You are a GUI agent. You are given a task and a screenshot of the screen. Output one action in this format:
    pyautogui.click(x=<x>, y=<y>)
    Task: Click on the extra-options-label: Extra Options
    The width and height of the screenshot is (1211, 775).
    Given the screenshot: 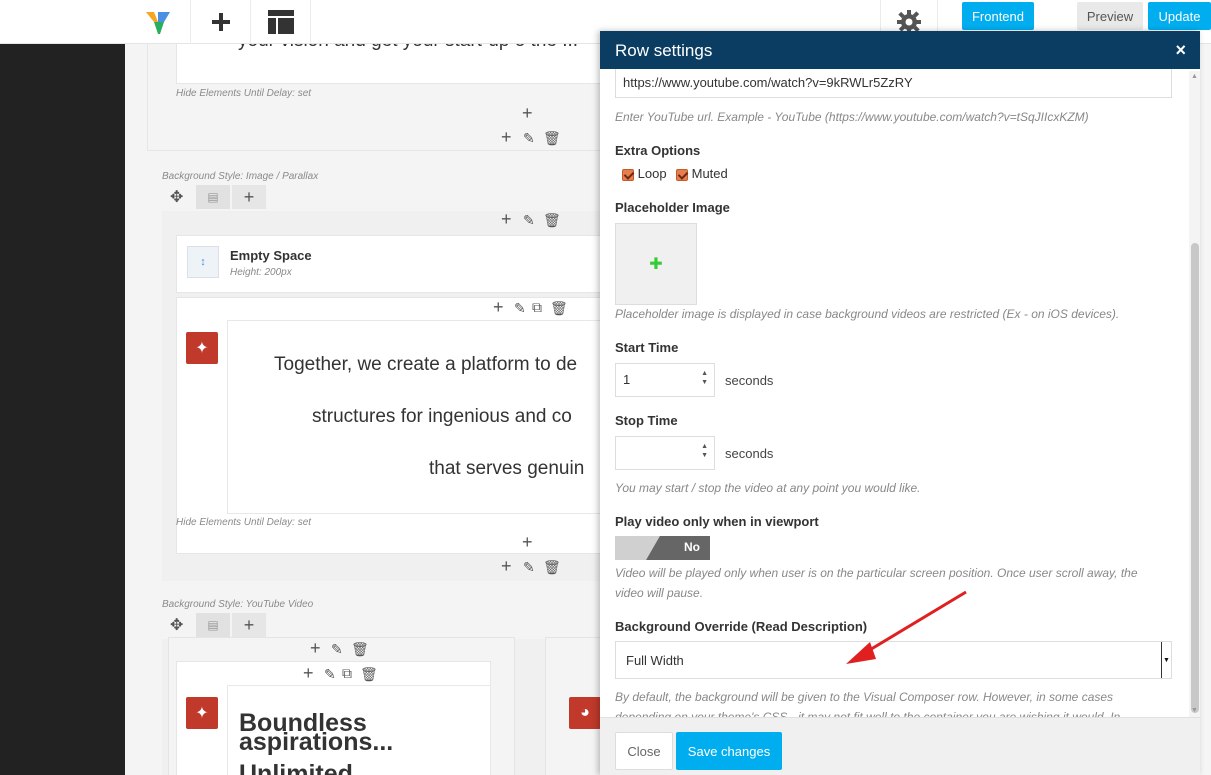 What is the action you would take?
    pyautogui.click(x=658, y=150)
    